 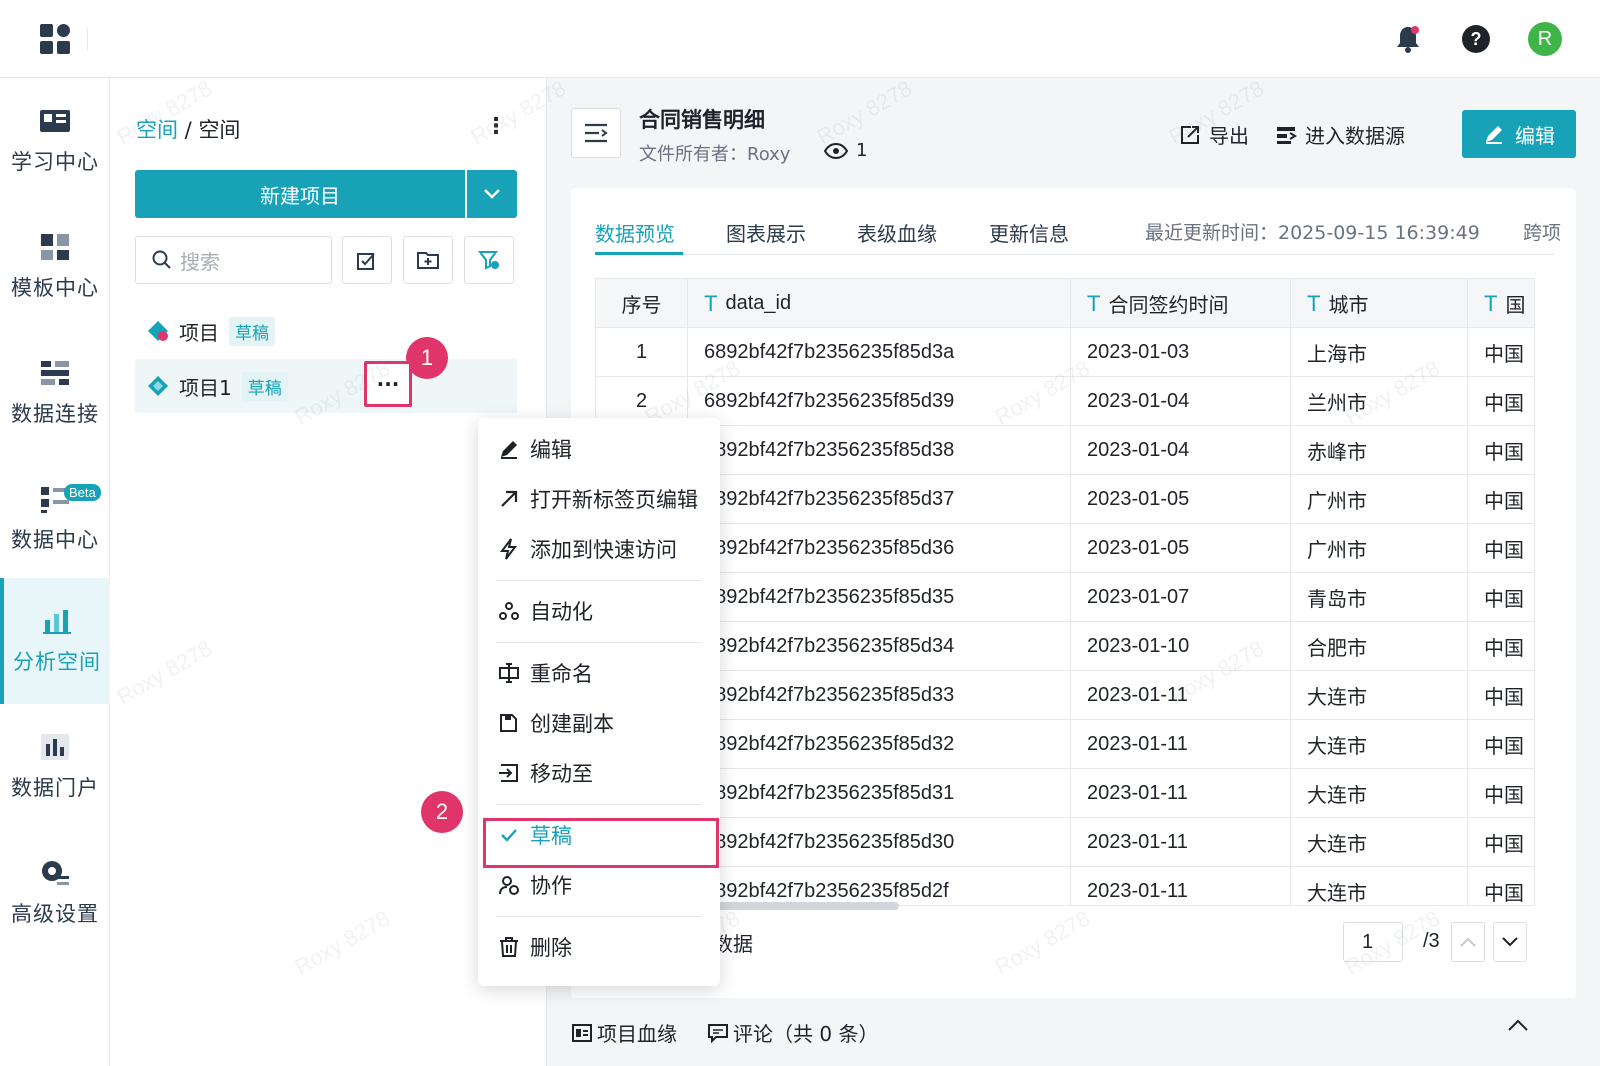 I want to click on enter-datasource-button: 进入数据源, so click(x=1340, y=134).